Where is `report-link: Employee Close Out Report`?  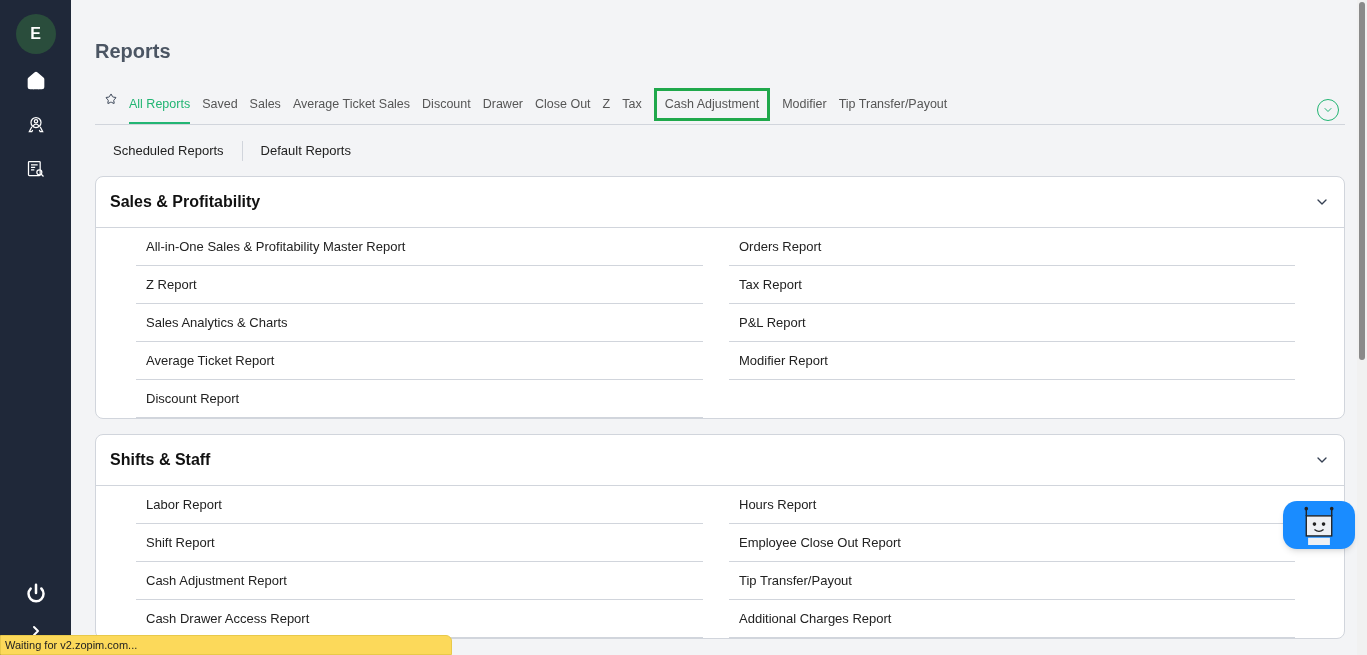 report-link: Employee Close Out Report is located at coordinates (820, 542).